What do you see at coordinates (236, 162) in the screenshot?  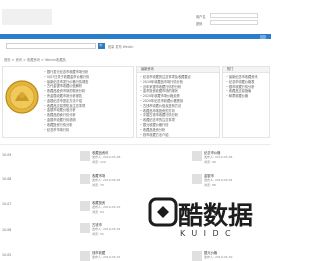 I see `article-card: 纪念币价格 发布人: 2019-05-06 浏览: 98` at bounding box center [236, 162].